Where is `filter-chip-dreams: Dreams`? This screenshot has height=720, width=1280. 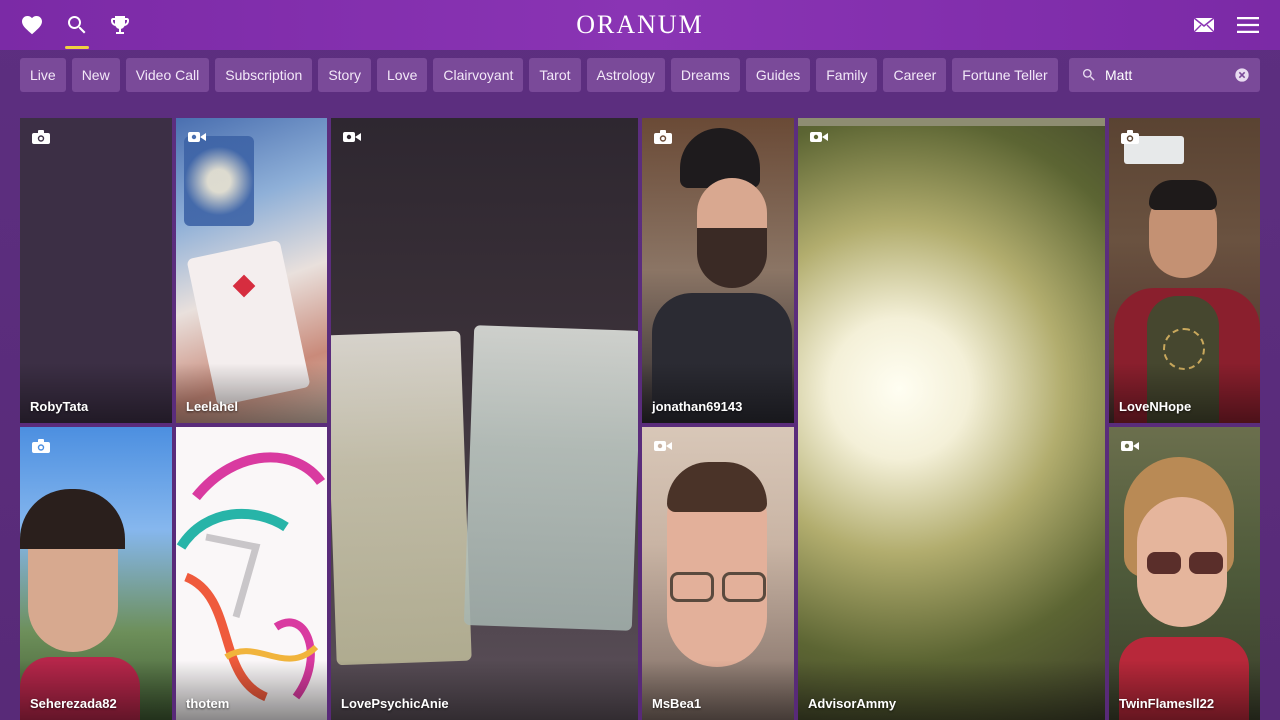
filter-chip-dreams: Dreams is located at coordinates (705, 75).